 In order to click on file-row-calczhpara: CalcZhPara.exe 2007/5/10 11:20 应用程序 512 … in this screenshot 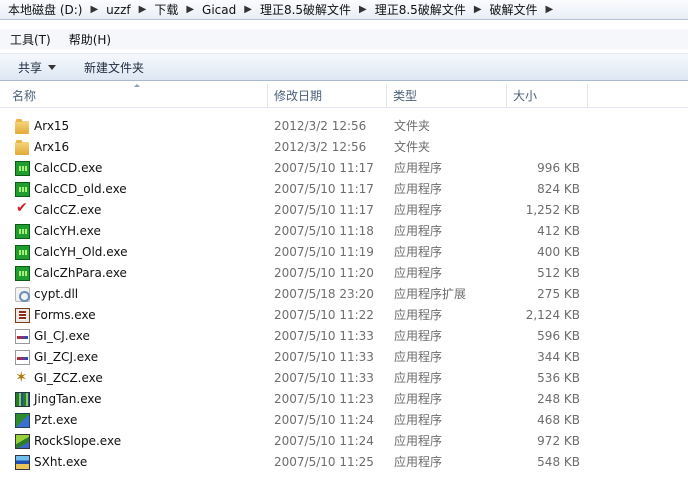, I will do `click(344, 273)`.